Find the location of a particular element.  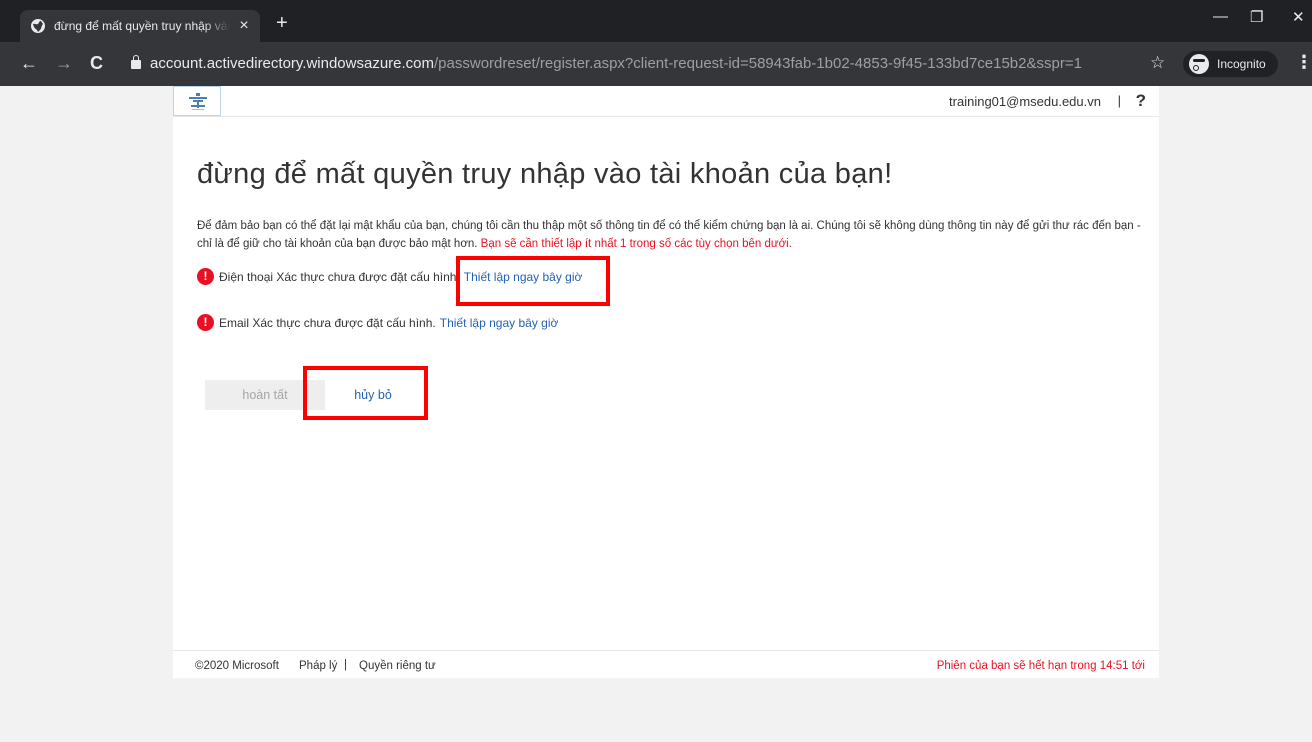

globe-icon is located at coordinates (38, 26).